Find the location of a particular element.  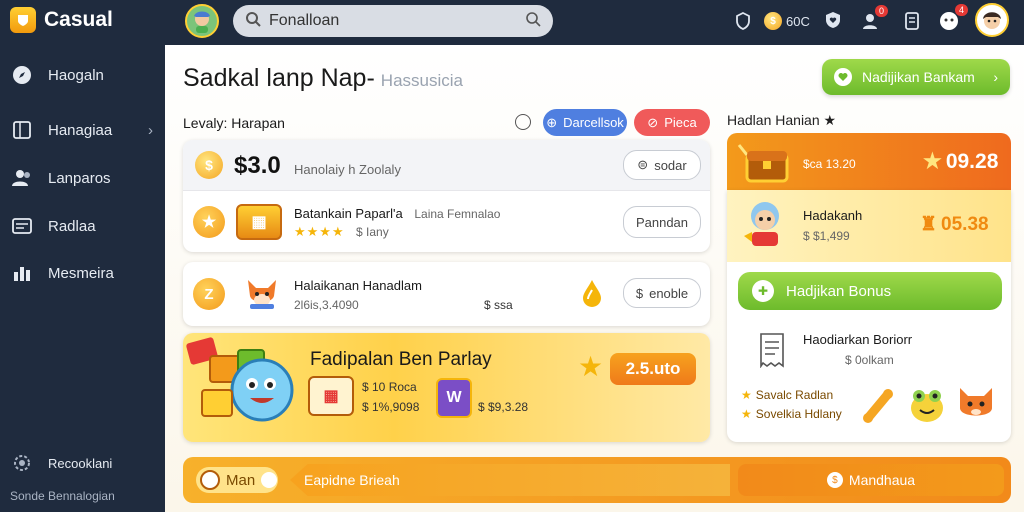

promo-price-button: 2.5.uto is located at coordinates (653, 369).